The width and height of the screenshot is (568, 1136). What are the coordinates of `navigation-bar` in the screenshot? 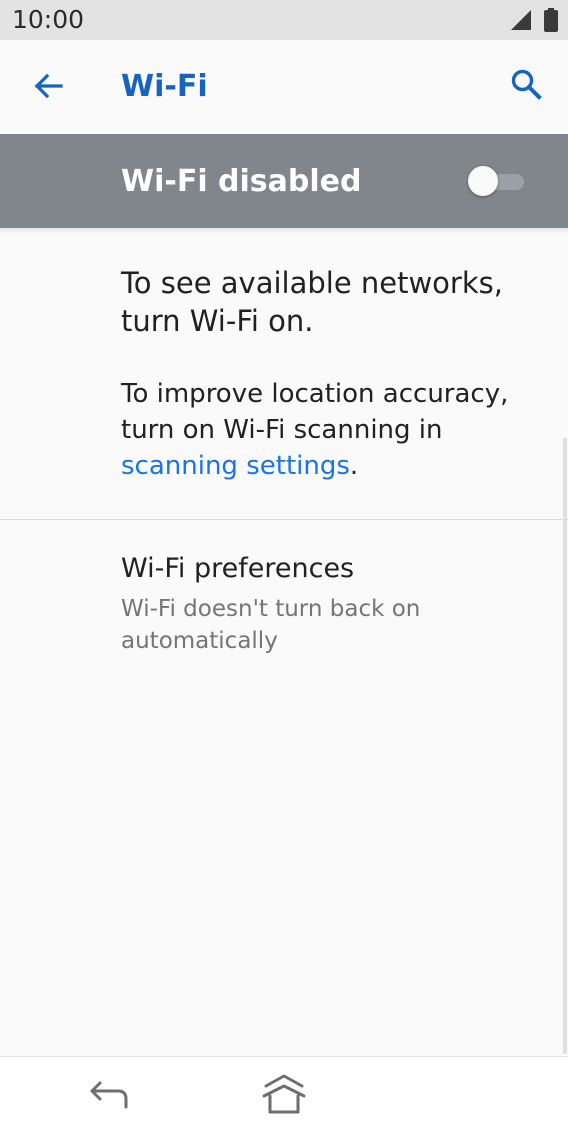 It's located at (284, 1096).